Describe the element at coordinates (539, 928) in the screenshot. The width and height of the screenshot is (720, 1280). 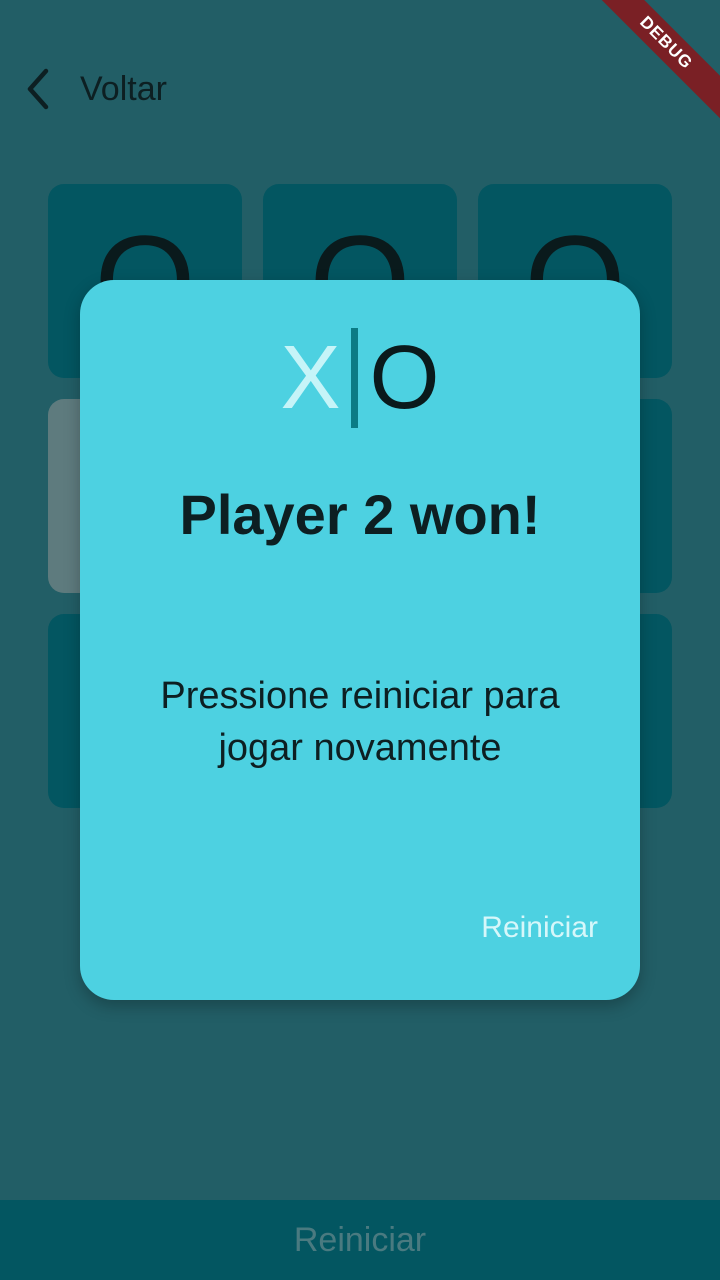
I see `dialog-restart-button: Reiniciar` at that location.